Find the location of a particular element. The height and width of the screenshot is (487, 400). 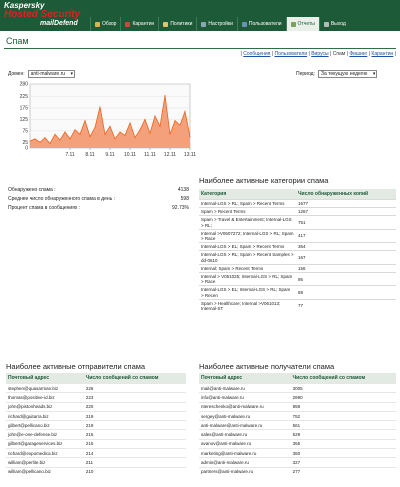

table-row: mail@anti-malware.ru 3005 is located at coordinates (297, 387).